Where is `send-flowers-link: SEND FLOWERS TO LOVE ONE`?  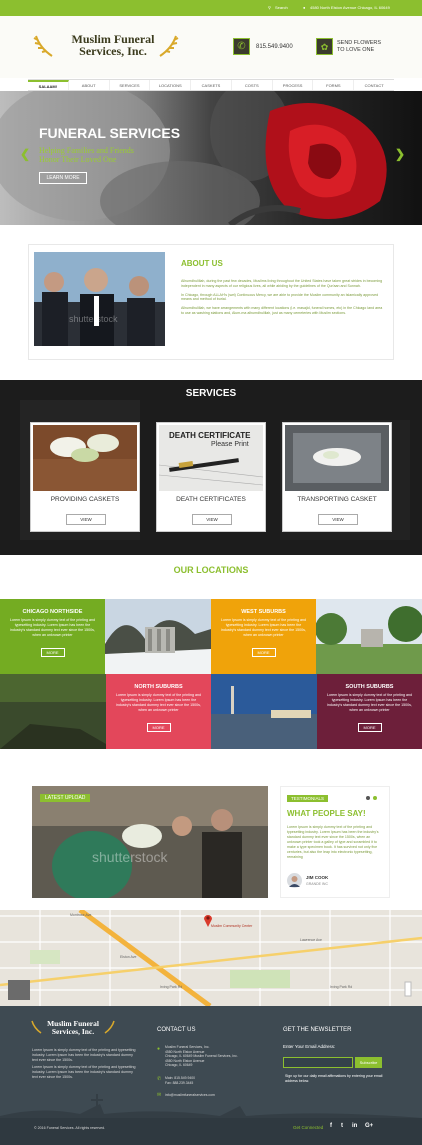 send-flowers-link: SEND FLOWERS TO LOVE ONE is located at coordinates (359, 47).